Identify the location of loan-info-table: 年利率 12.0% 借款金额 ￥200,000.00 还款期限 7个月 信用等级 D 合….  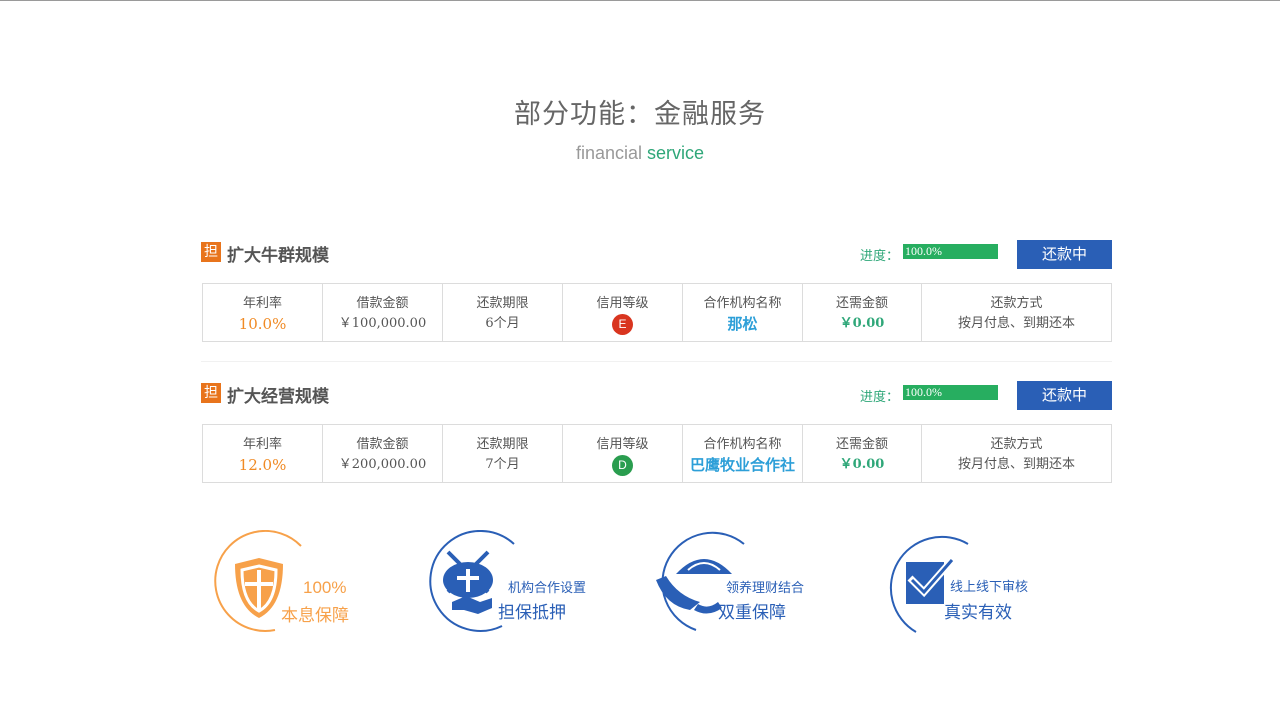
(657, 453).